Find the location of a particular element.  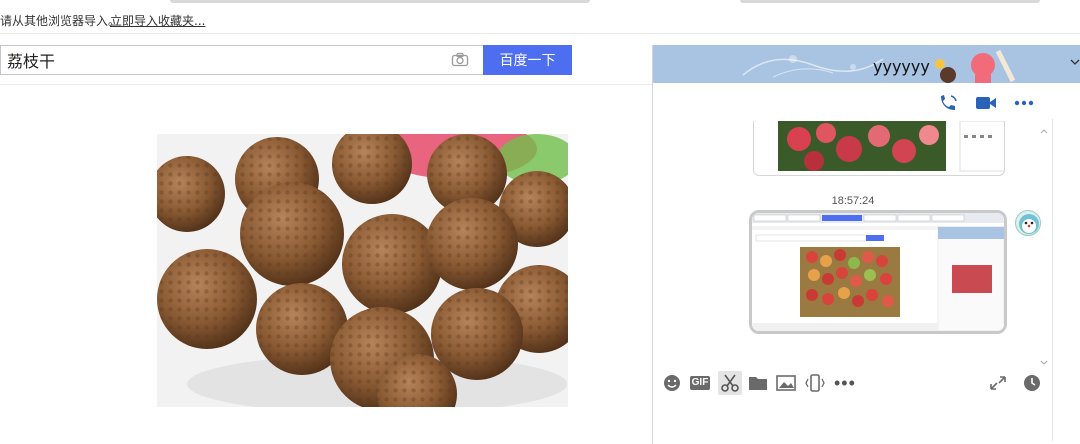

previous-image-message is located at coordinates (879, 148).